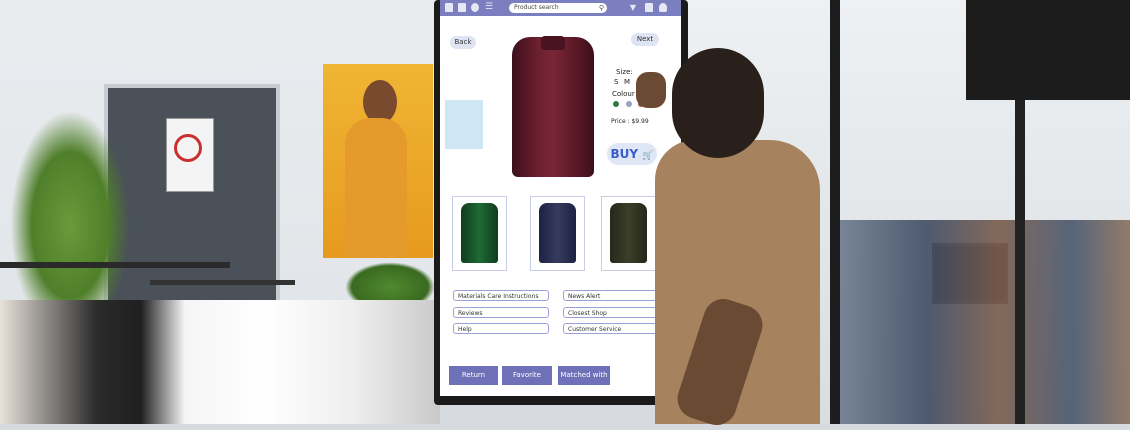 This screenshot has height=430, width=1130. I want to click on kiosk-top-bar: ☰ Product search ⚲ ▼, so click(560, 8).